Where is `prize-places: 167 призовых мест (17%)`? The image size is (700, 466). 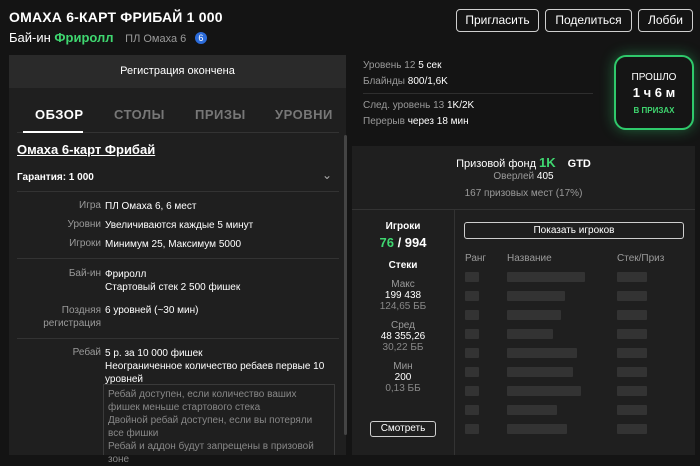
prize-places: 167 призовых мест (17%) is located at coordinates (523, 193).